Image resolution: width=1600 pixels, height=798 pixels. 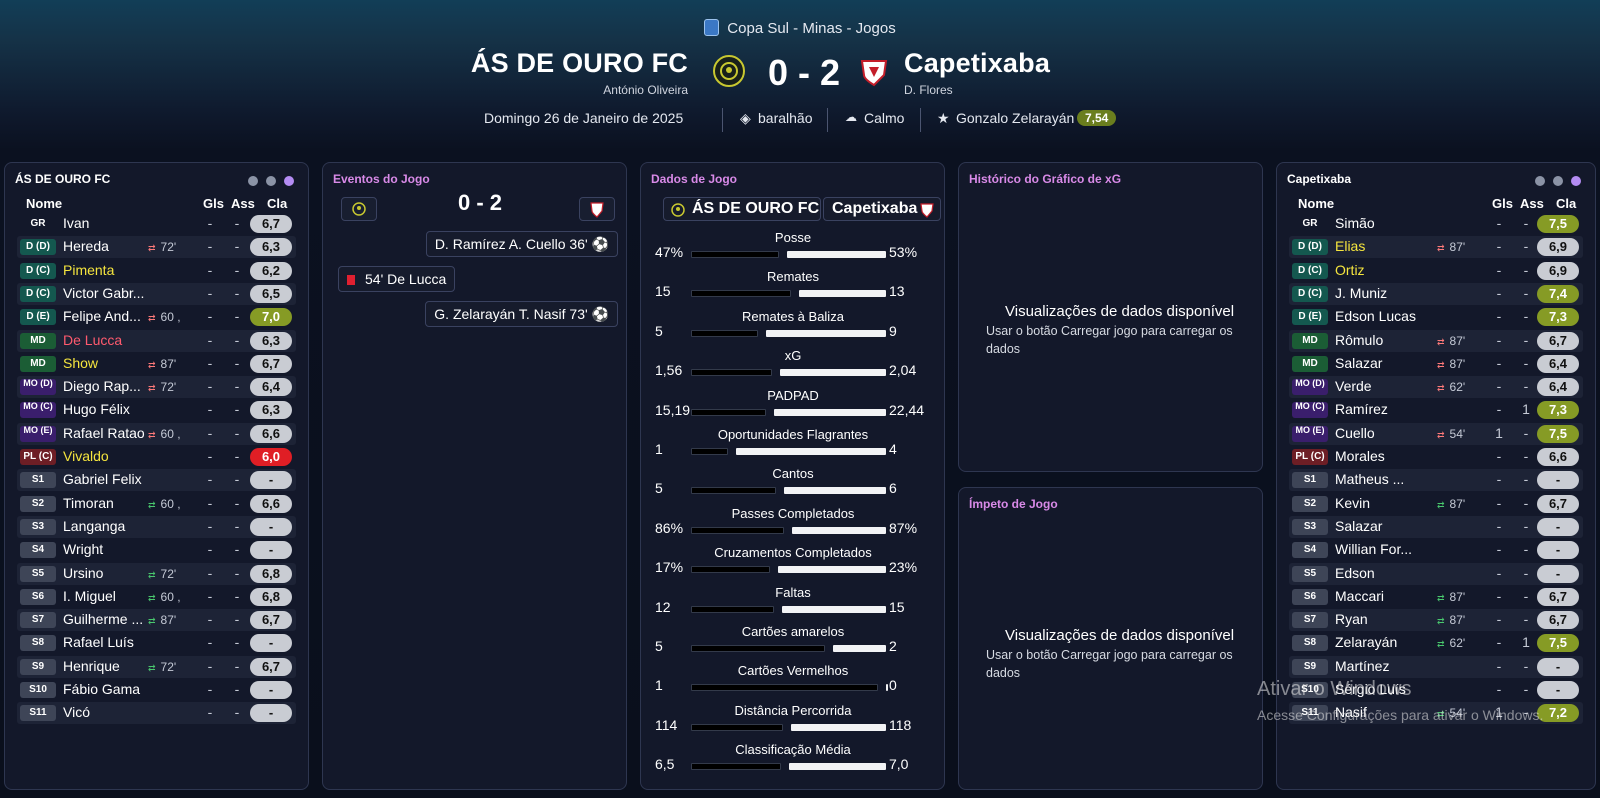 I want to click on home-manager: António Oliveira, so click(x=645, y=90).